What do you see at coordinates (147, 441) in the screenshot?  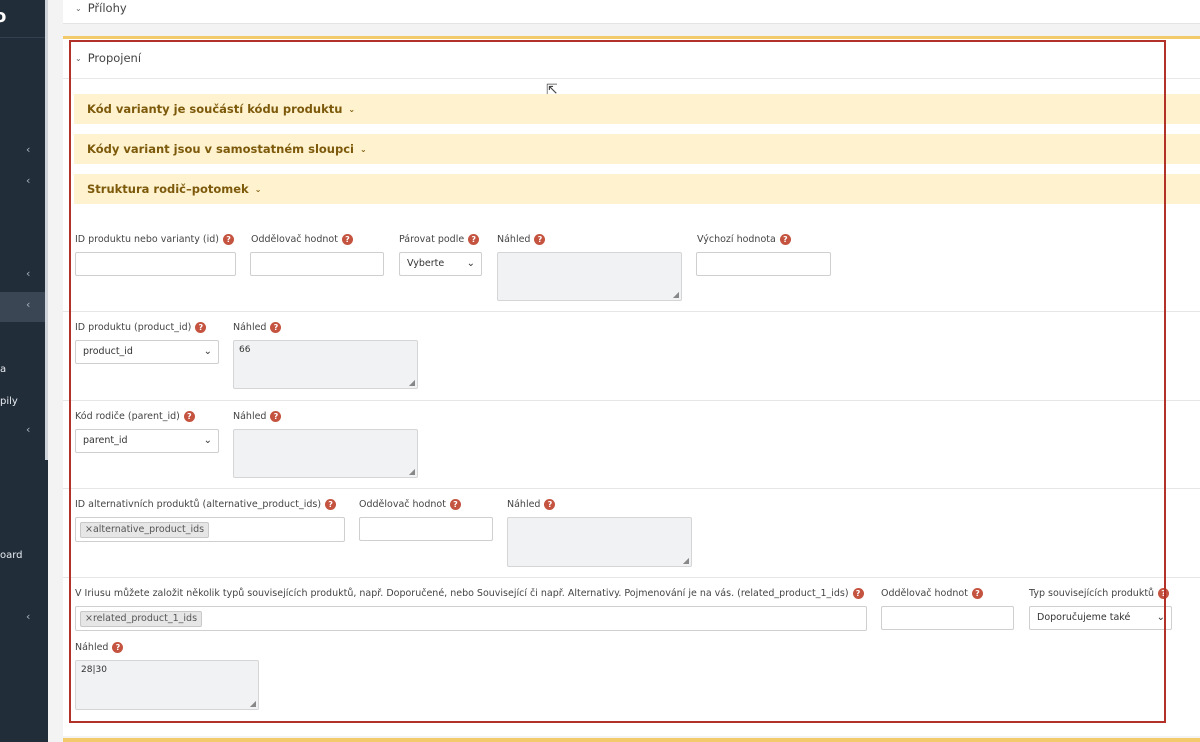 I see `parent-id-select: parent_id ⌄` at bounding box center [147, 441].